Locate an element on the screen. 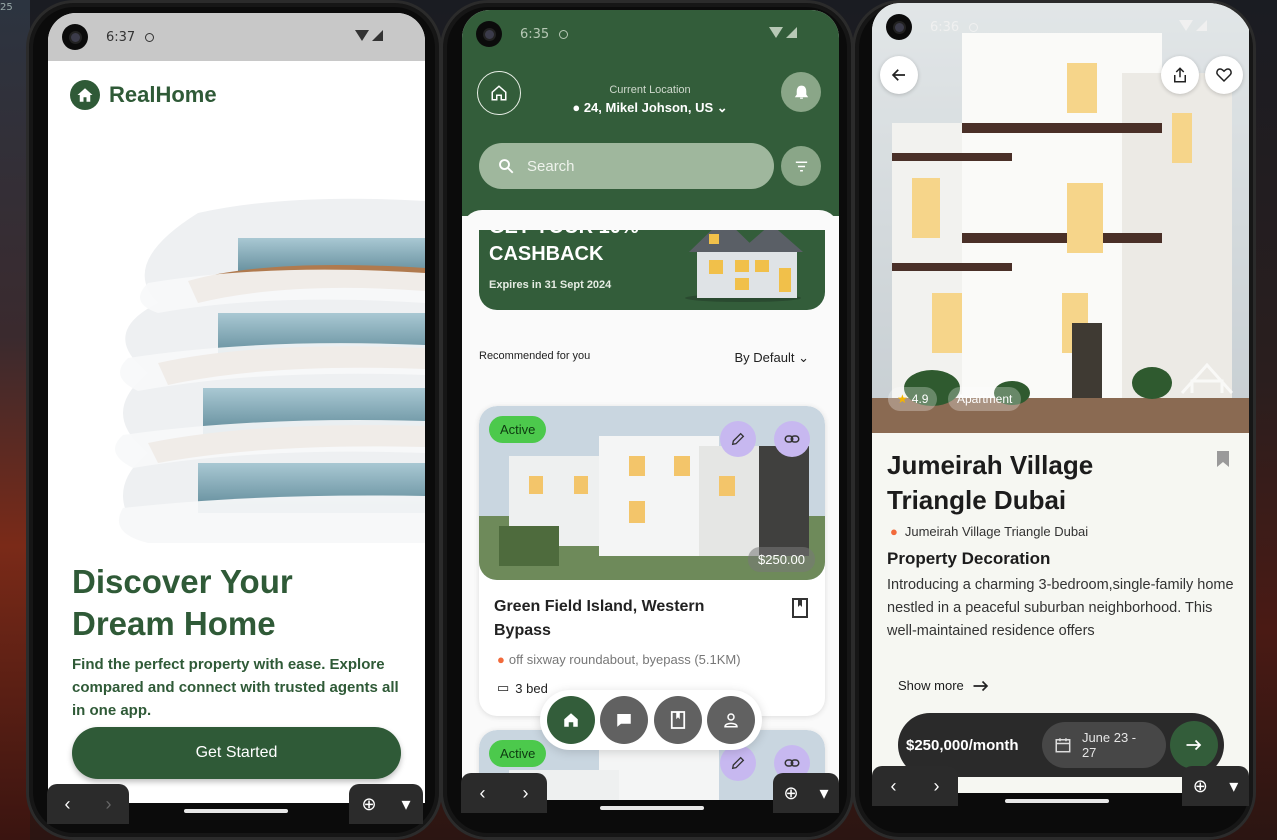 The image size is (1277, 840). brand-logo: RealHome is located at coordinates (143, 95).